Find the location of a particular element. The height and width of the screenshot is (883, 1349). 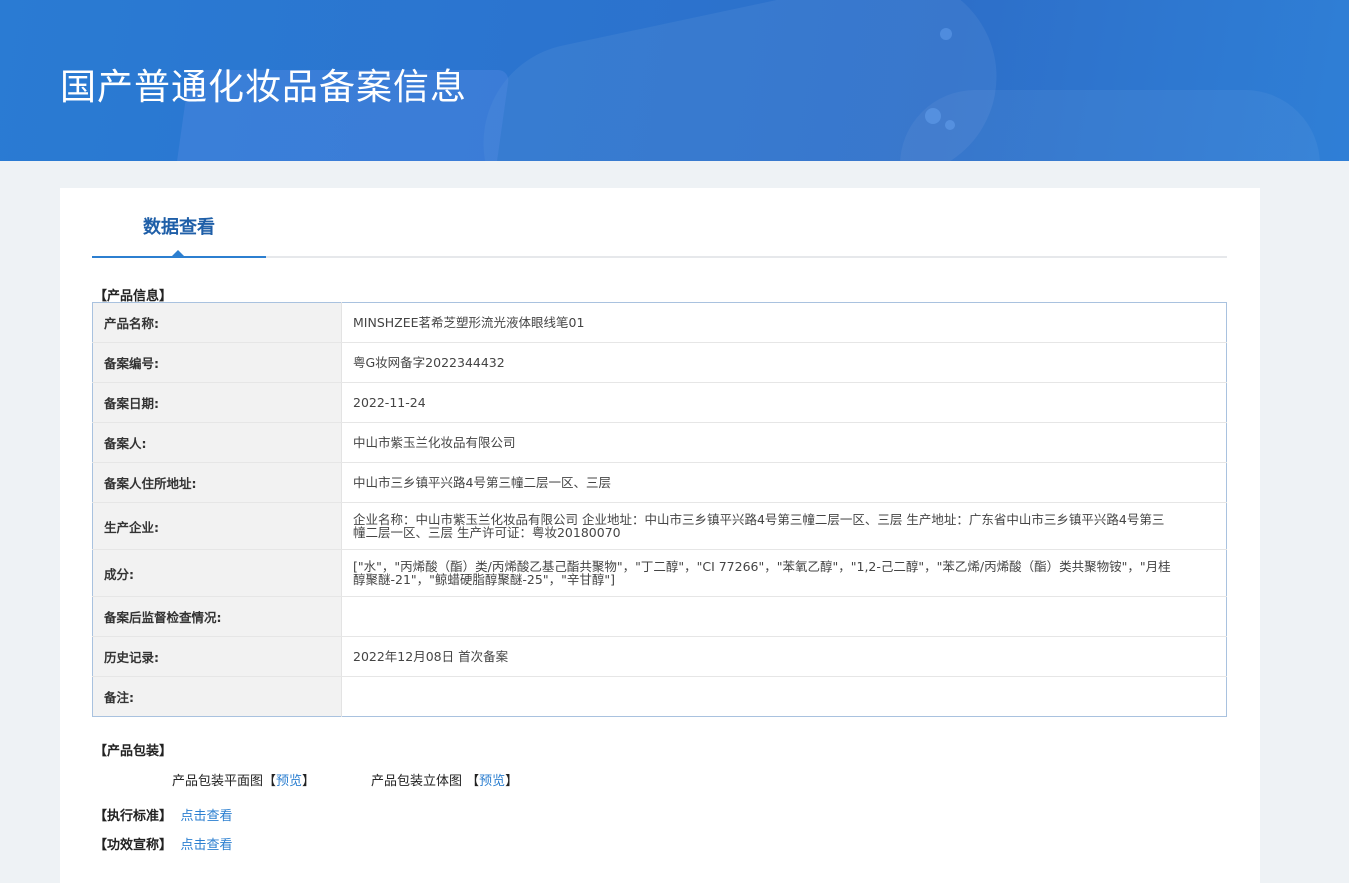

tab-label: 数据查看 is located at coordinates (179, 227).